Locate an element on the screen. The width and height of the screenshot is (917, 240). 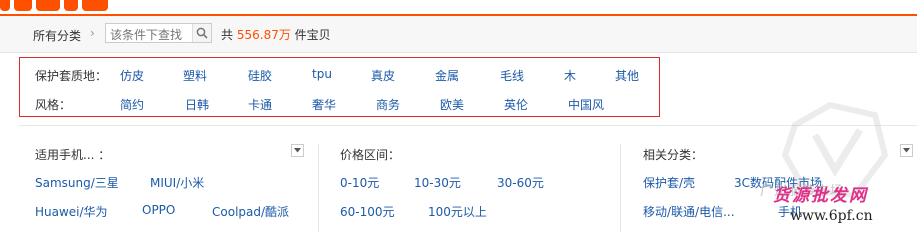
top-header-bar is located at coordinates (458, 8).